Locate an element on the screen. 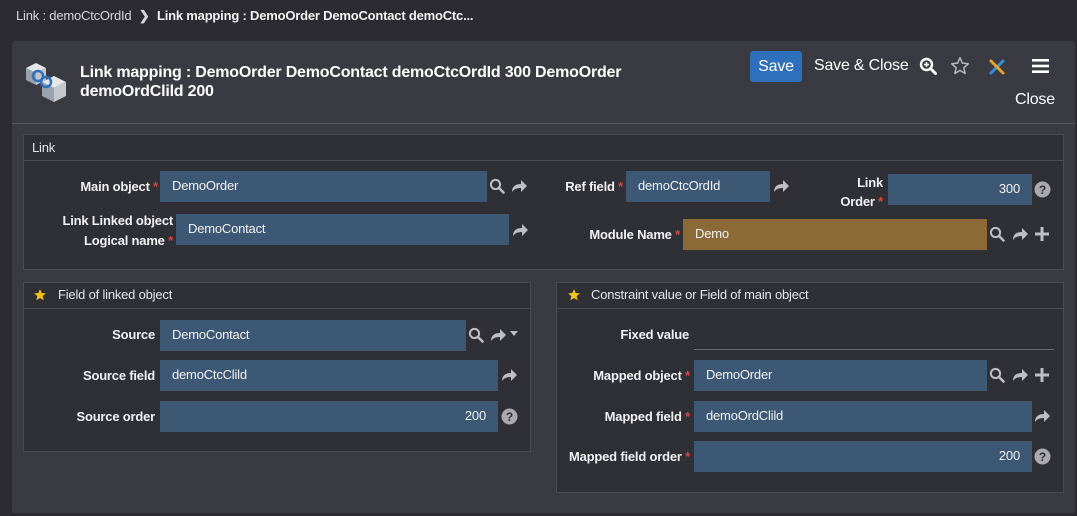 The image size is (1077, 516). link-panel-title: Link is located at coordinates (44, 147).